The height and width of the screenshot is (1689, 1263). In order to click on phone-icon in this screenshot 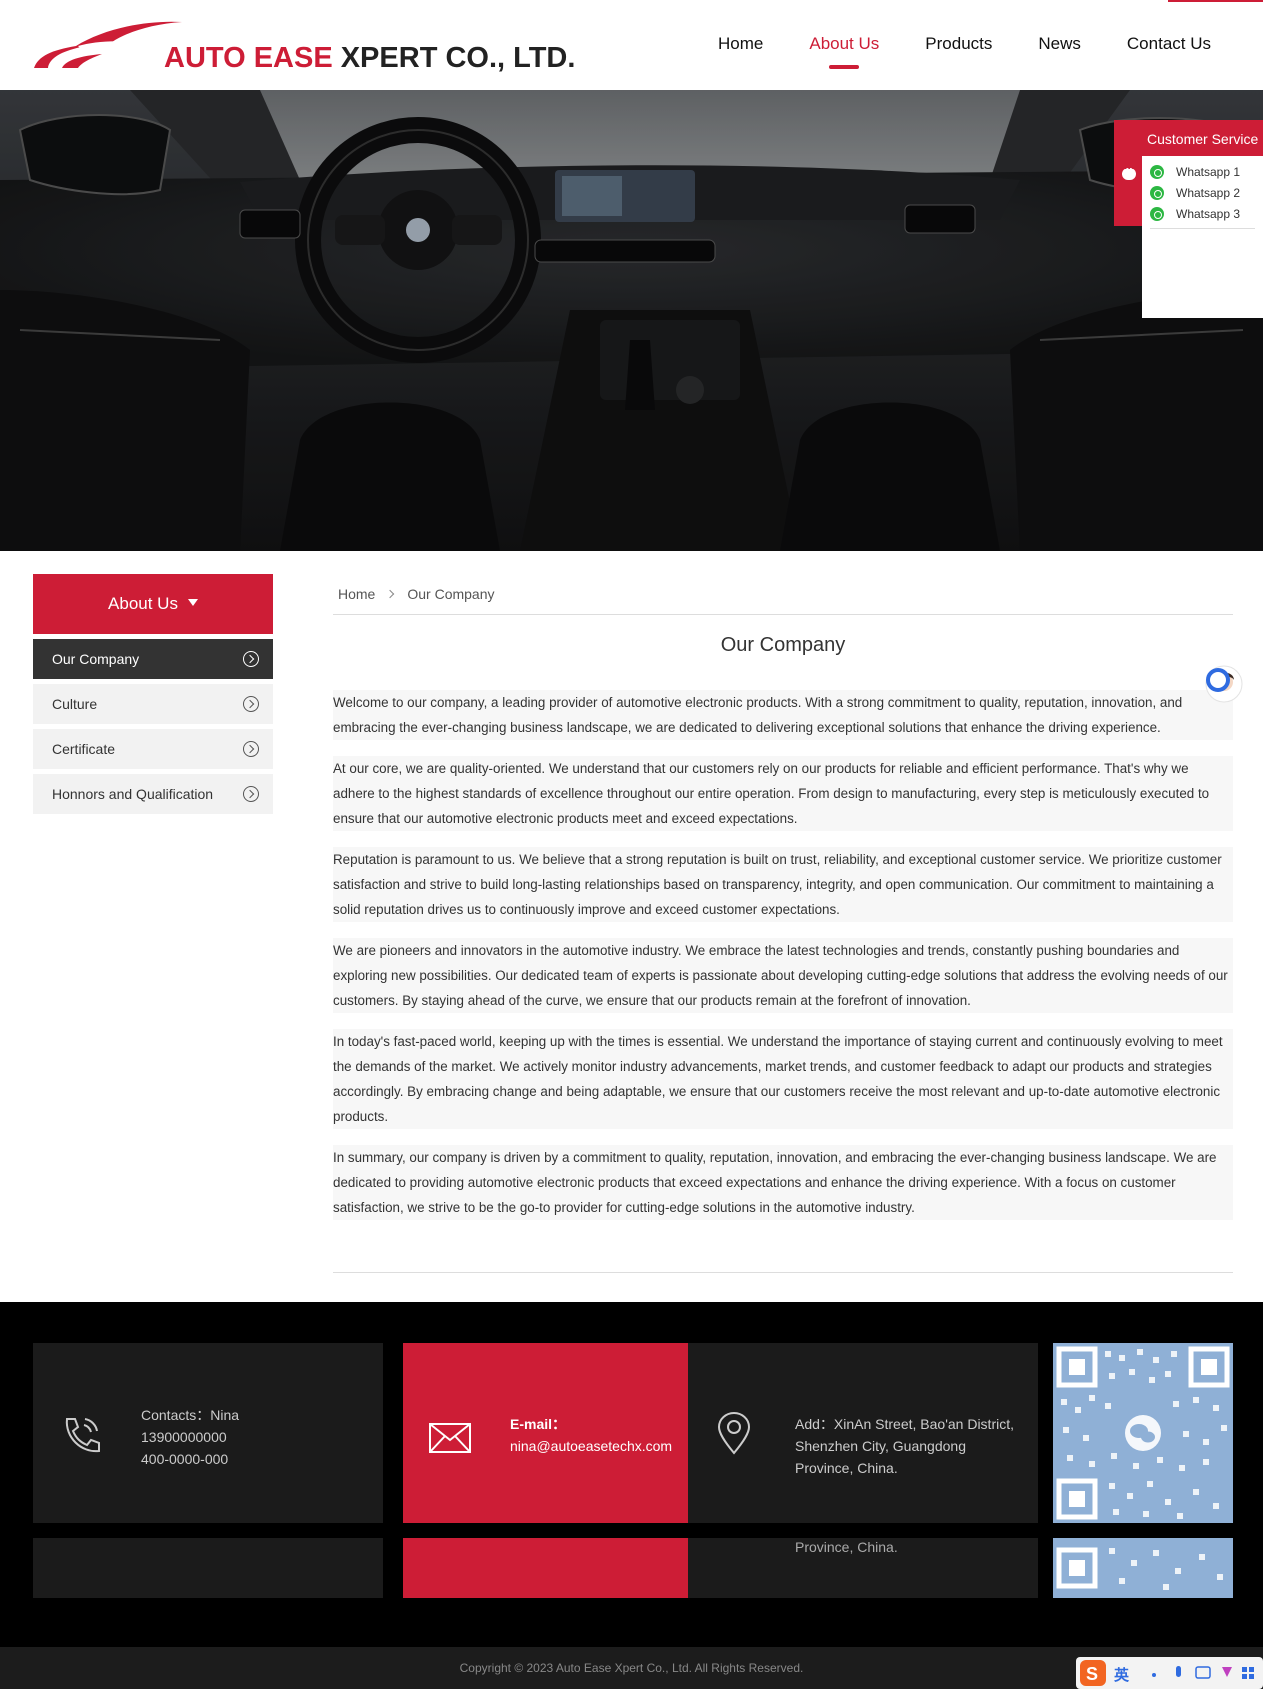, I will do `click(82, 1435)`.